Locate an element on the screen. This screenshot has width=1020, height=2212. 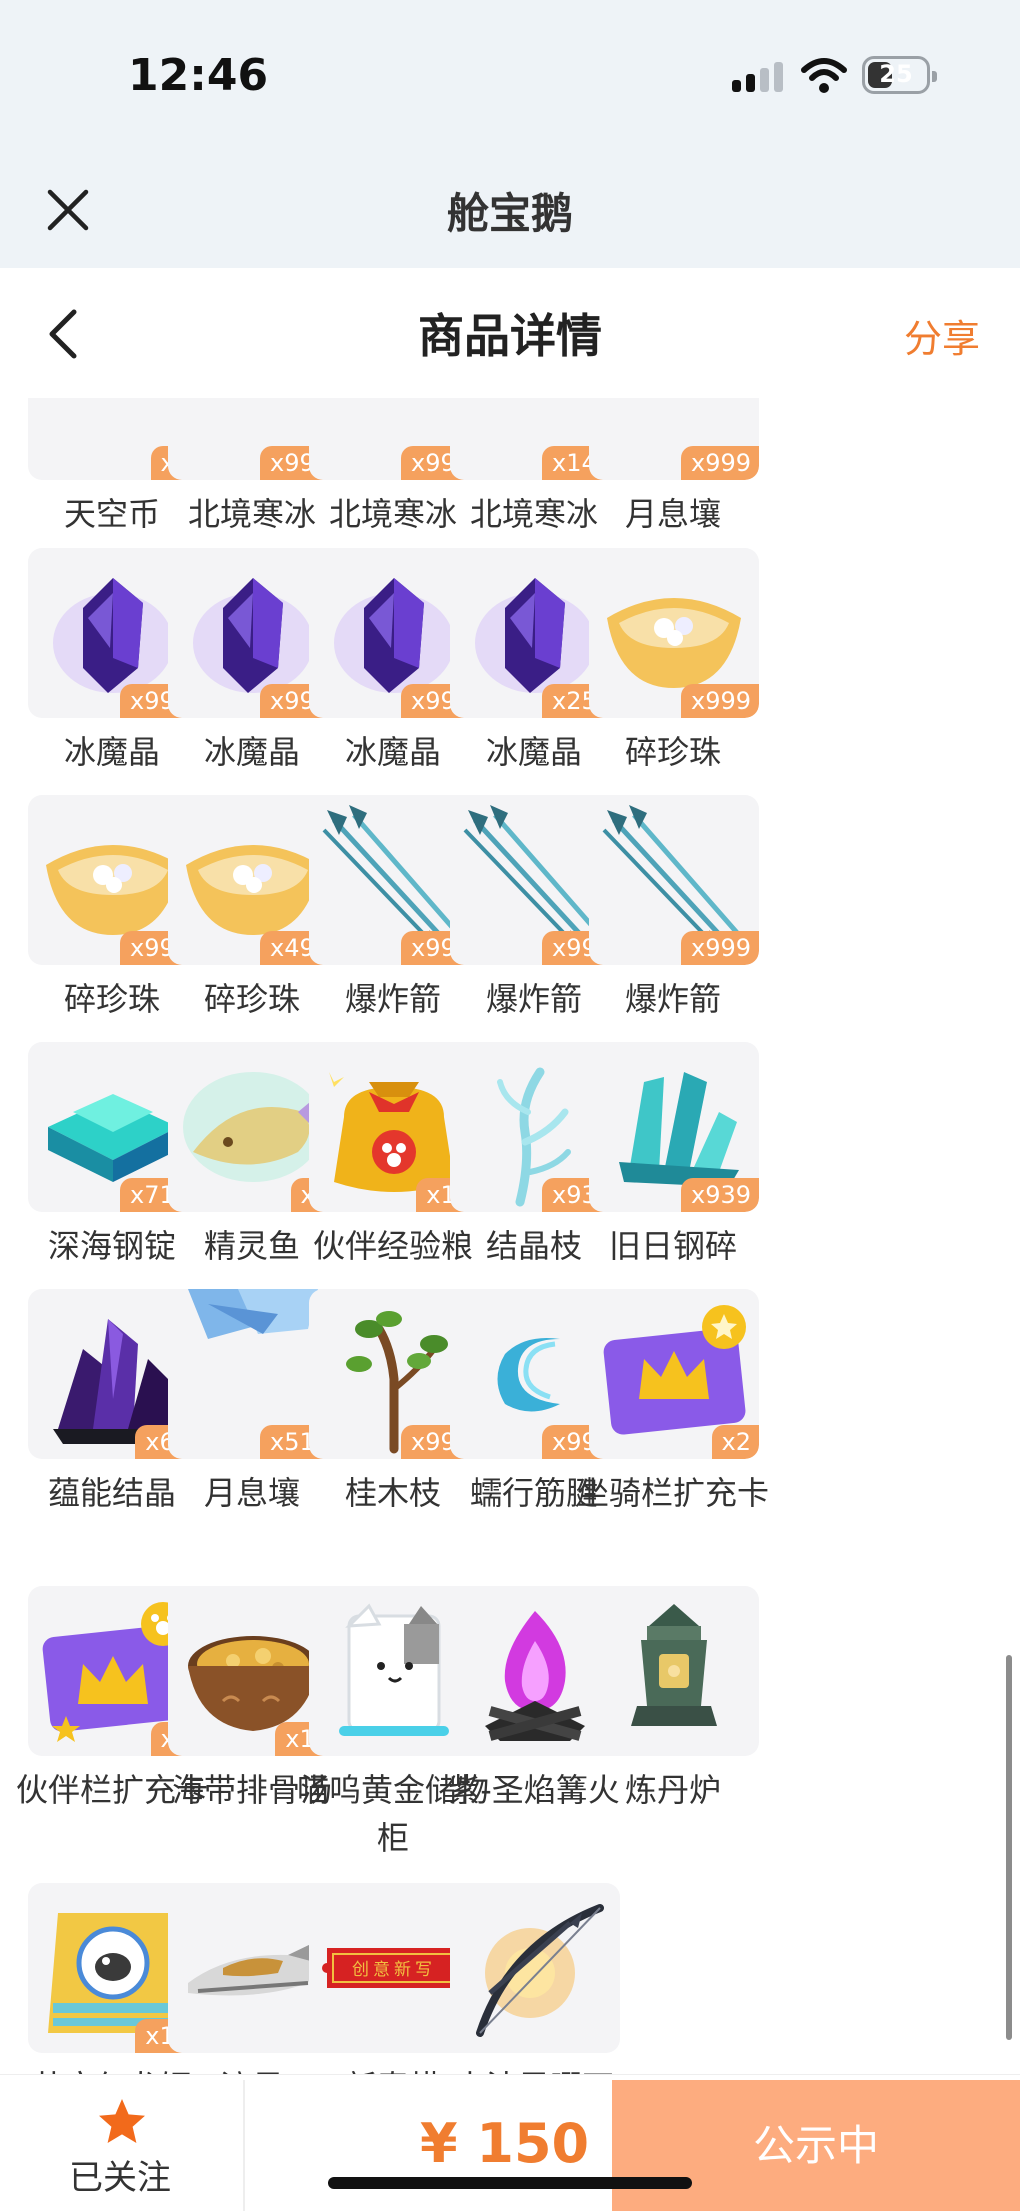
item-name: 爆炸箭 is located at coordinates (672, 999).